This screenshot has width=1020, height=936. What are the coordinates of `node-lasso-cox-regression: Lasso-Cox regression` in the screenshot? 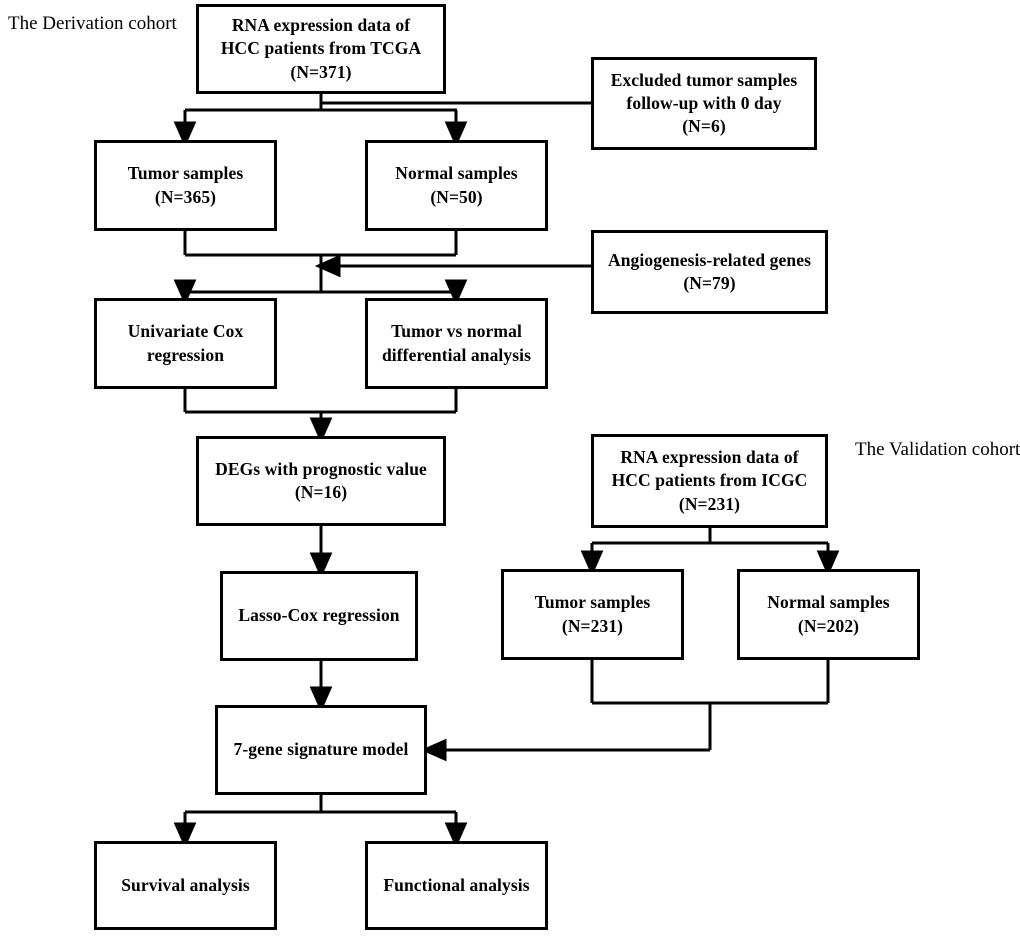 It's located at (319, 616).